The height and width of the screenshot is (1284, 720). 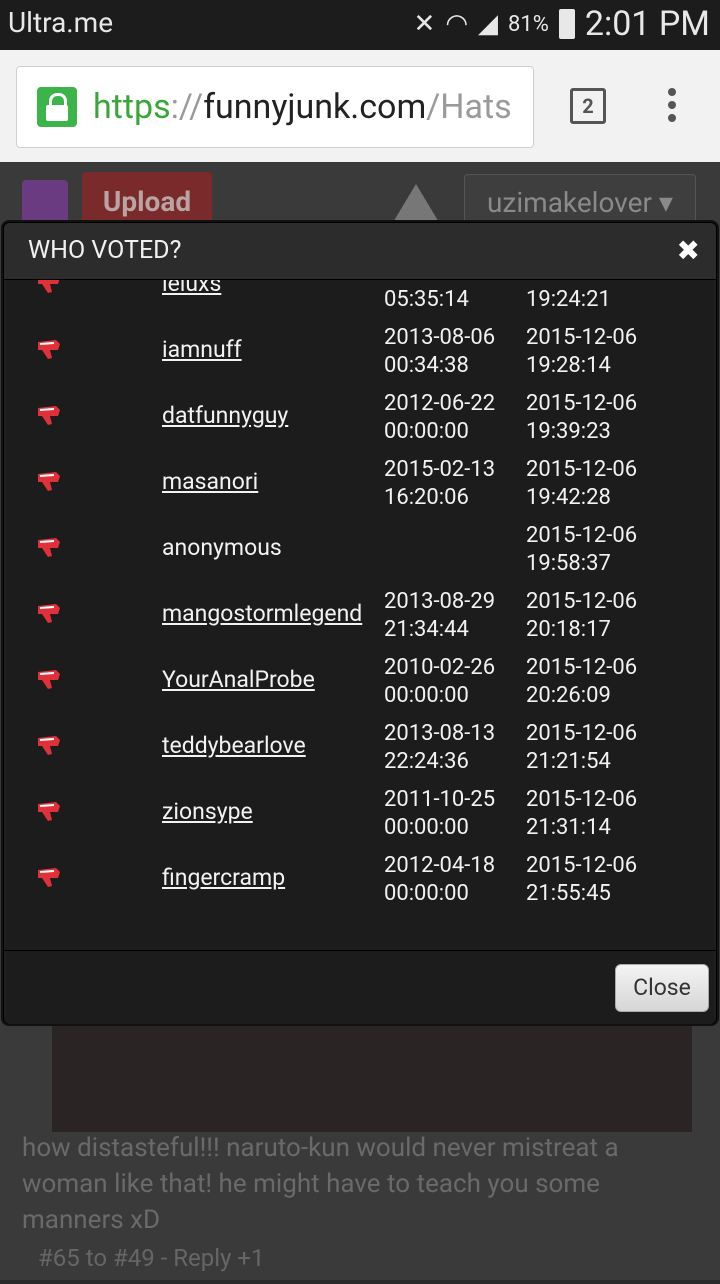 What do you see at coordinates (360, 987) in the screenshot?
I see `dialog-footer: Close` at bounding box center [360, 987].